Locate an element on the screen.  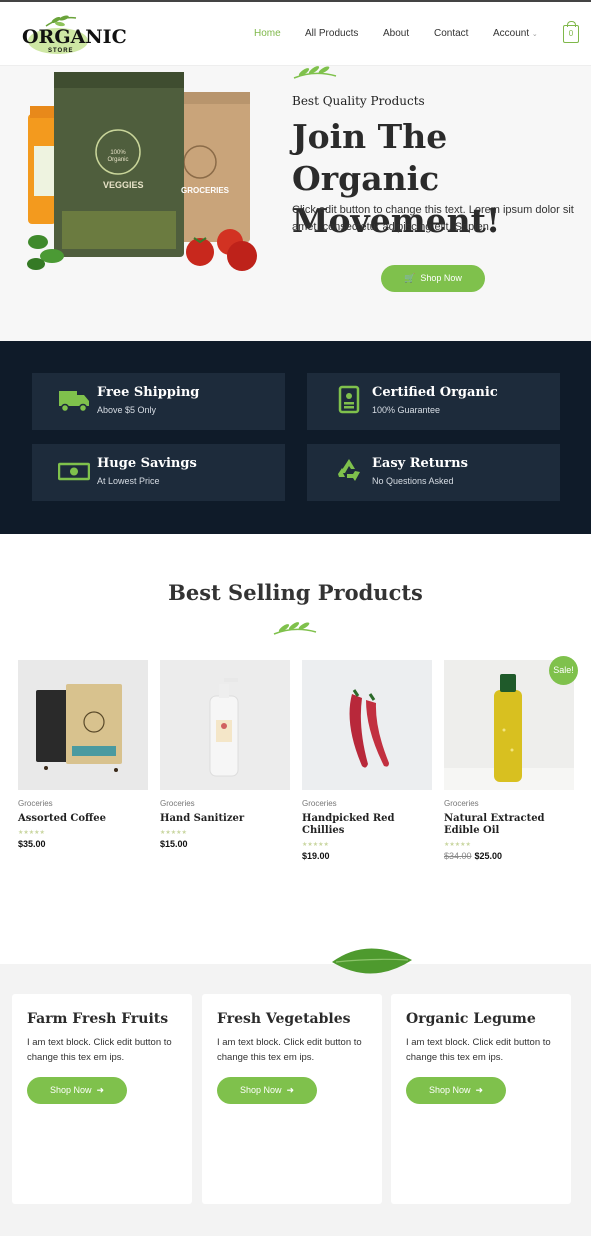
product-image-chillies is located at coordinates (367, 725).